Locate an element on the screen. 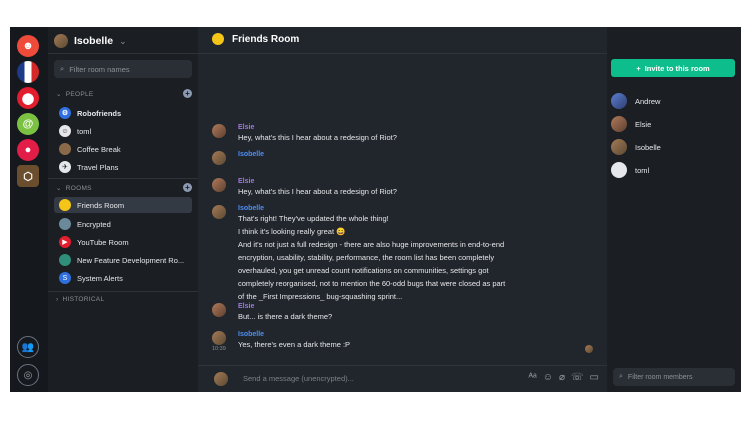  room-header: Friends Room is located at coordinates (402, 40).